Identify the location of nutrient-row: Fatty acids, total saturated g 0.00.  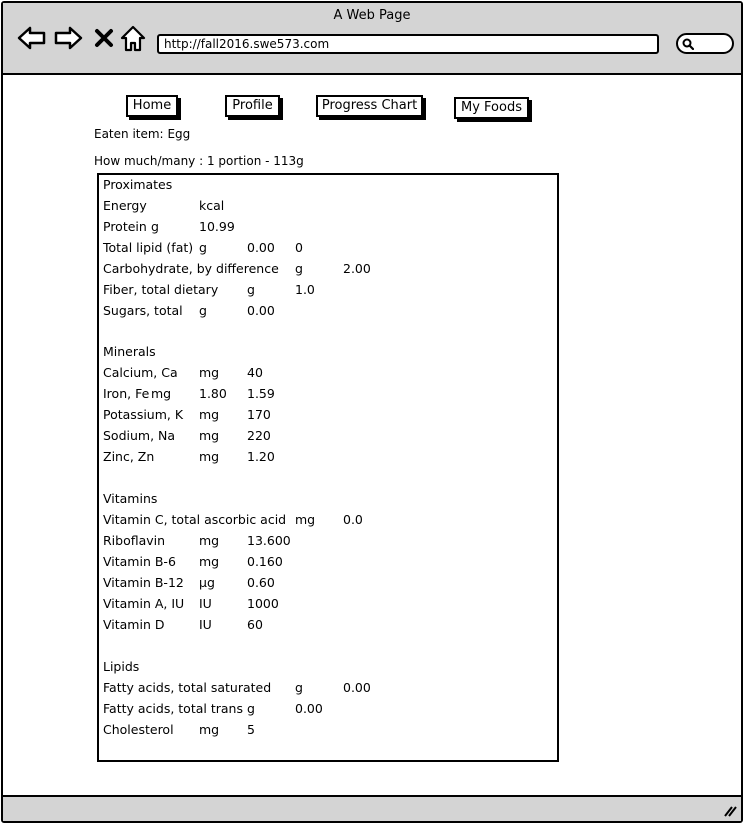
(323, 689).